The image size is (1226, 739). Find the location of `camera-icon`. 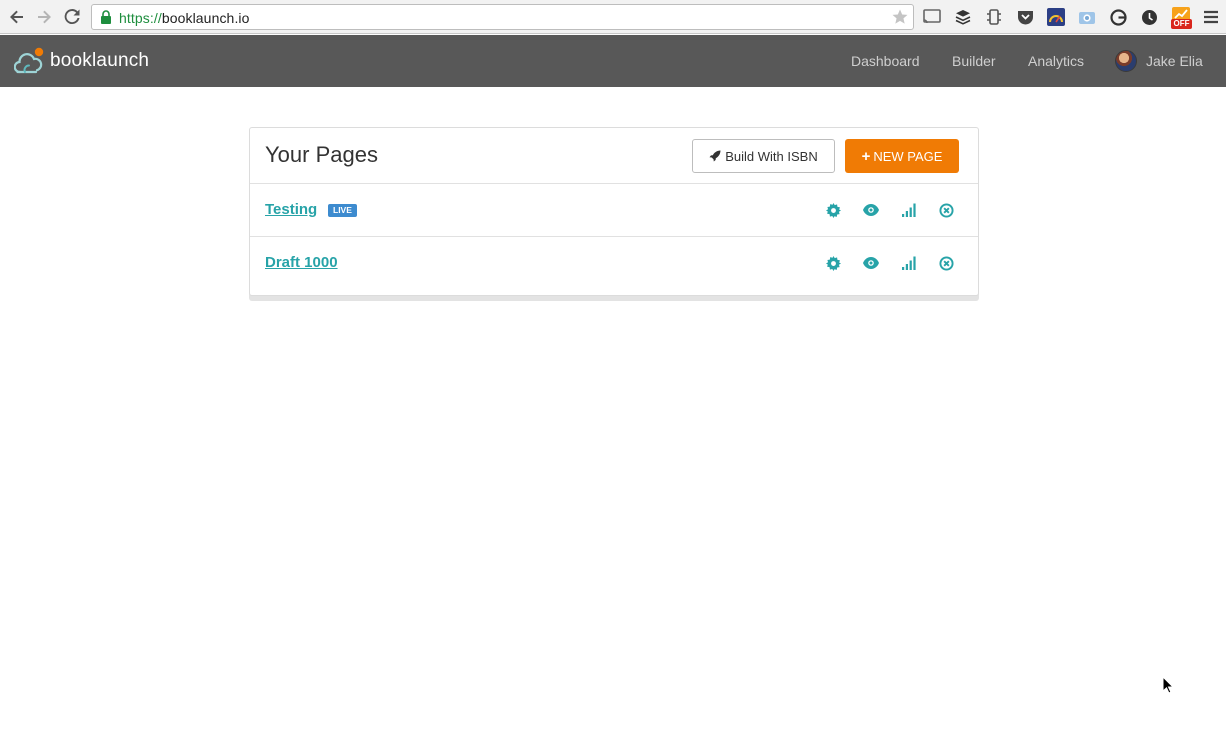

camera-icon is located at coordinates (1087, 17).